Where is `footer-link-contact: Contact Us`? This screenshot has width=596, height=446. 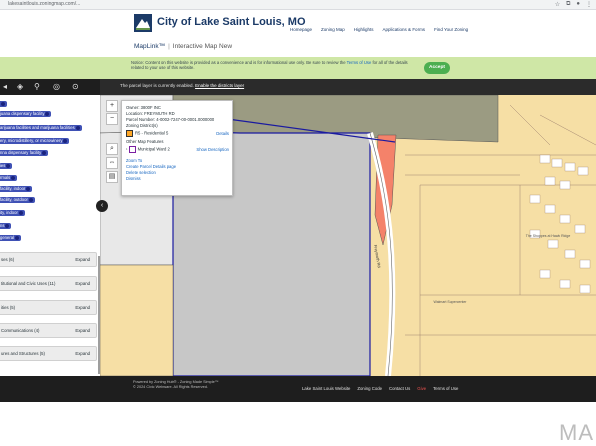
footer-link-contact: Contact Us is located at coordinates (399, 388).